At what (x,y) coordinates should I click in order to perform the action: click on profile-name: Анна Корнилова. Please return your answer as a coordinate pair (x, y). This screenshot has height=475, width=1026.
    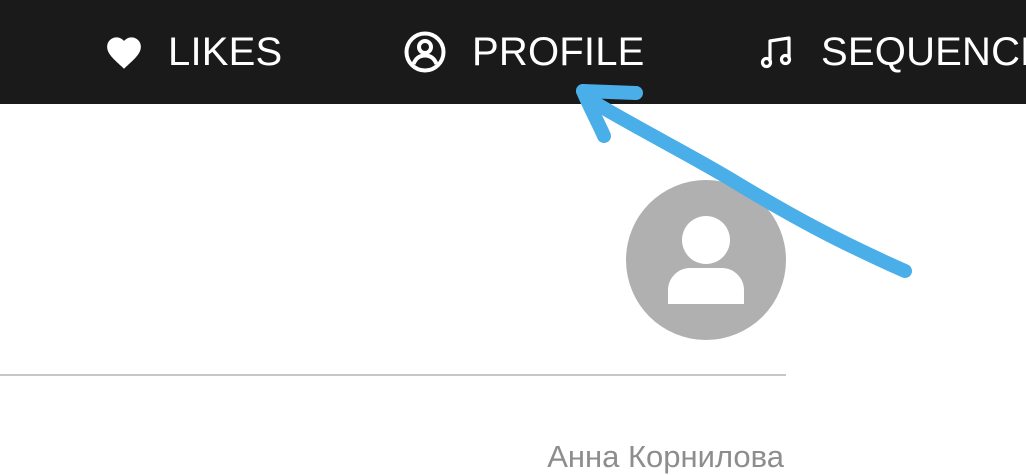
    Looking at the image, I should click on (665, 456).